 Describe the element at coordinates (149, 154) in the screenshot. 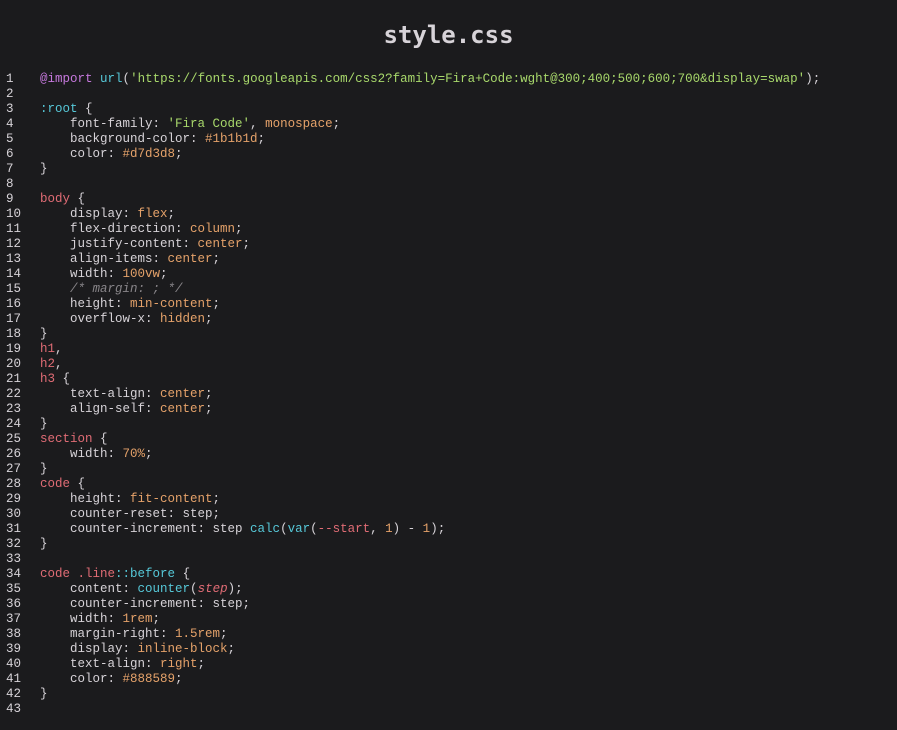

I see `code-token: #d7d3d8` at that location.